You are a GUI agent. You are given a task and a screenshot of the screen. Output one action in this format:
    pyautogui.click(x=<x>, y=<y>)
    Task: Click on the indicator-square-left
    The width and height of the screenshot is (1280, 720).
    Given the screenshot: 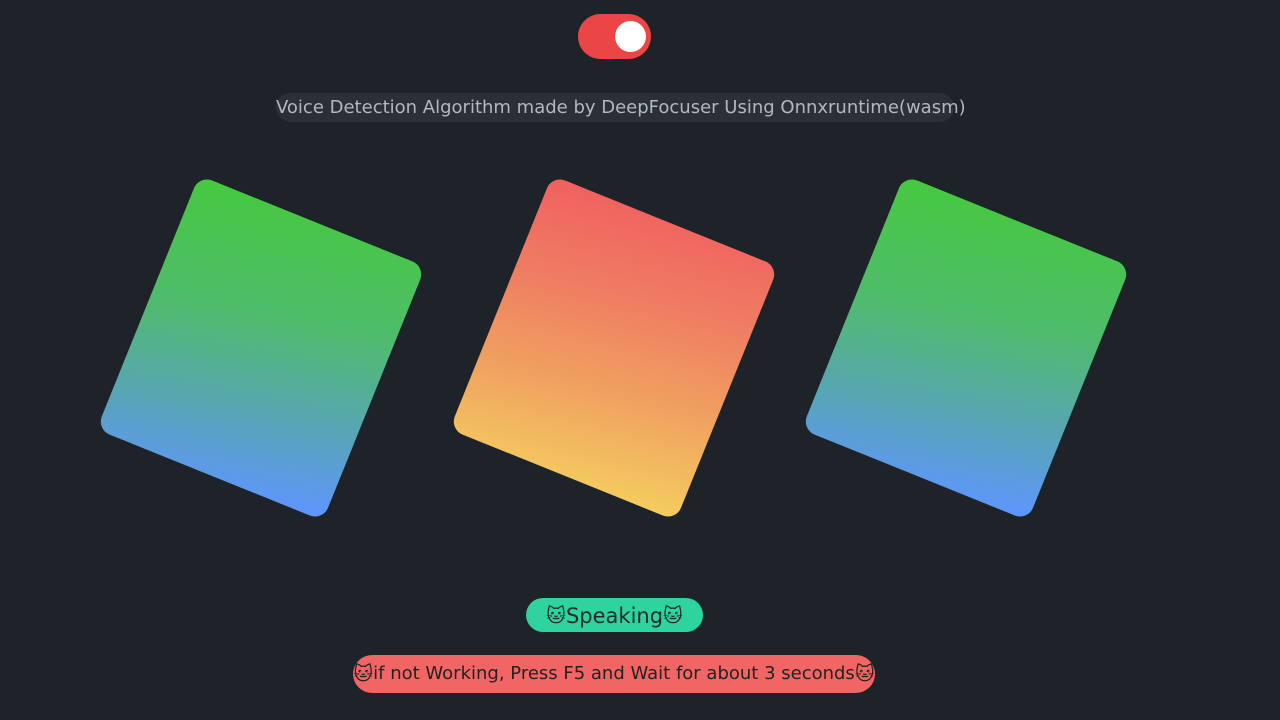 What is the action you would take?
    pyautogui.click(x=261, y=348)
    